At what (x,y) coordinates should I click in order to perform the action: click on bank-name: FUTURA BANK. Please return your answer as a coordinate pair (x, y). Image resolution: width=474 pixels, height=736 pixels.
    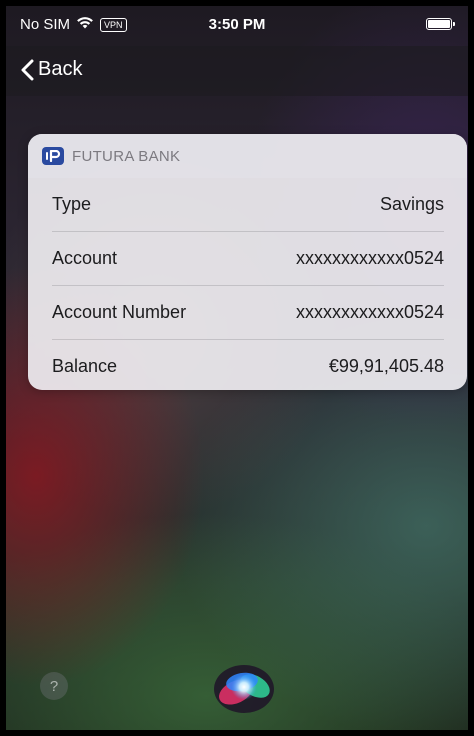
    Looking at the image, I should click on (126, 156).